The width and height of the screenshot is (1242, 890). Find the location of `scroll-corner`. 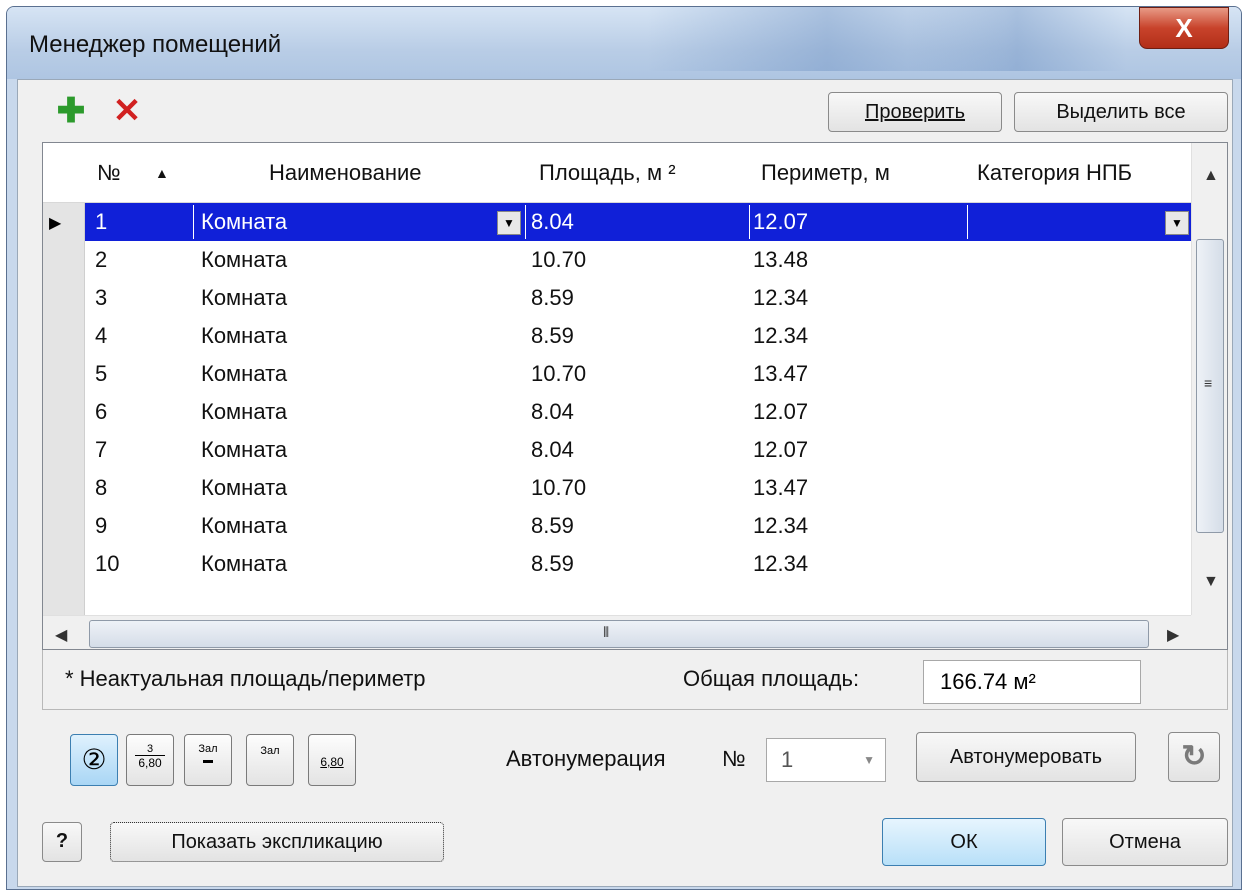

scroll-corner is located at coordinates (1209, 632).